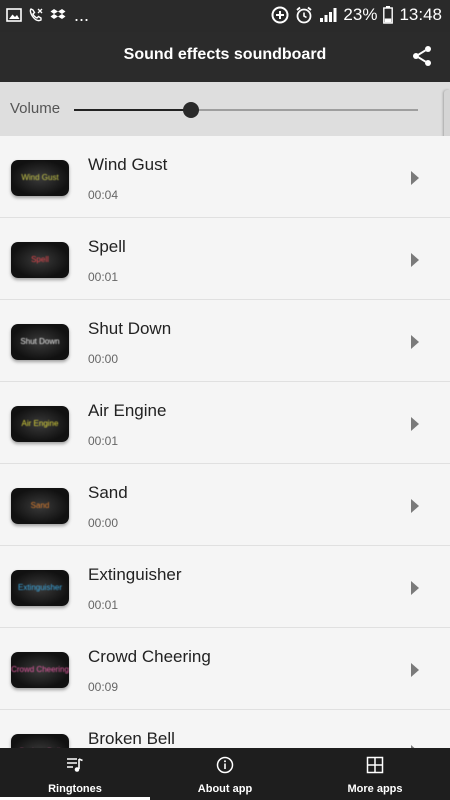  What do you see at coordinates (75, 765) in the screenshot?
I see `playlist-music-icon` at bounding box center [75, 765].